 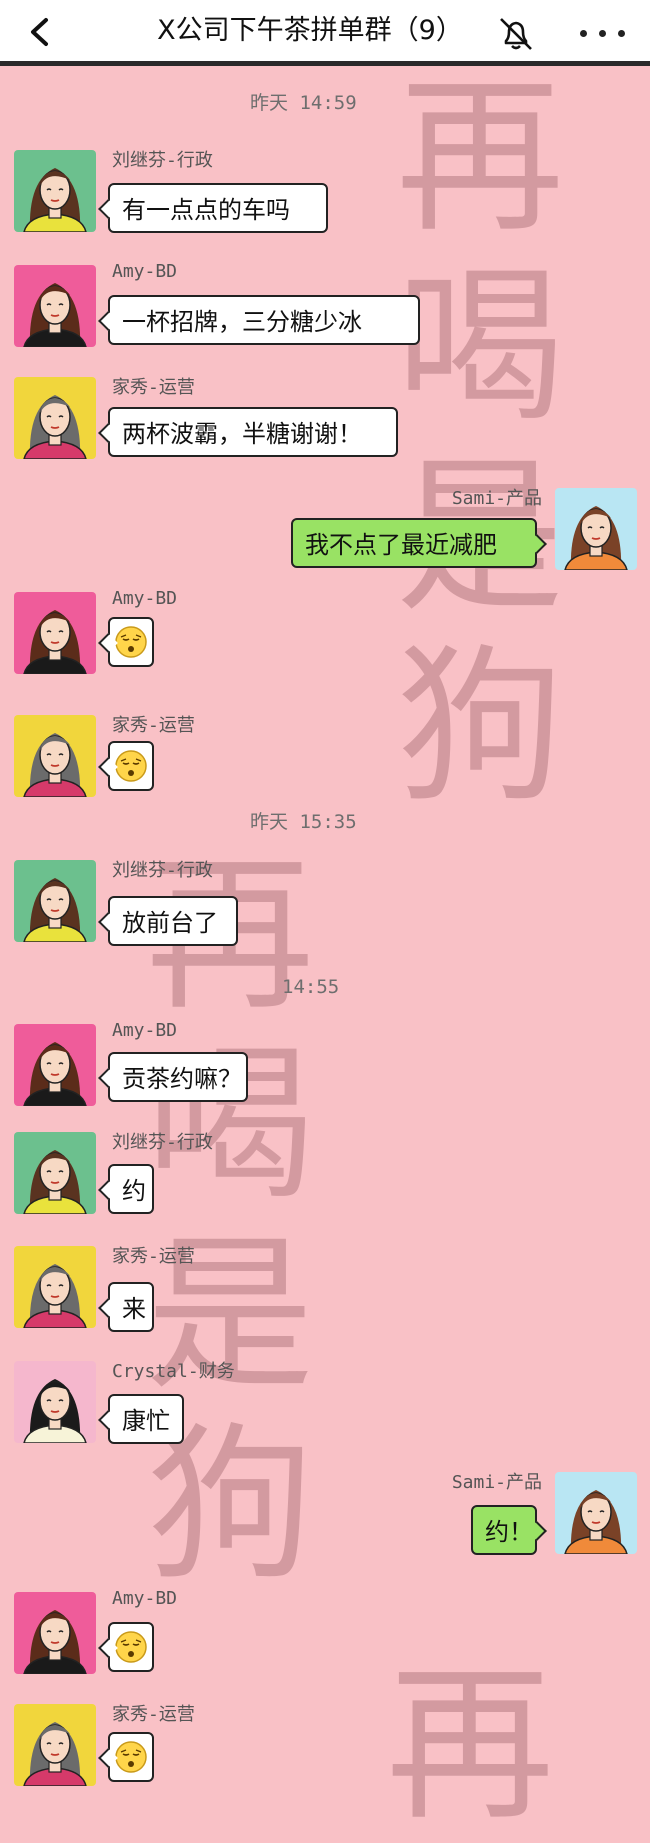 I want to click on chat-title: X公司下午茶拼单群（9）, so click(x=310, y=30).